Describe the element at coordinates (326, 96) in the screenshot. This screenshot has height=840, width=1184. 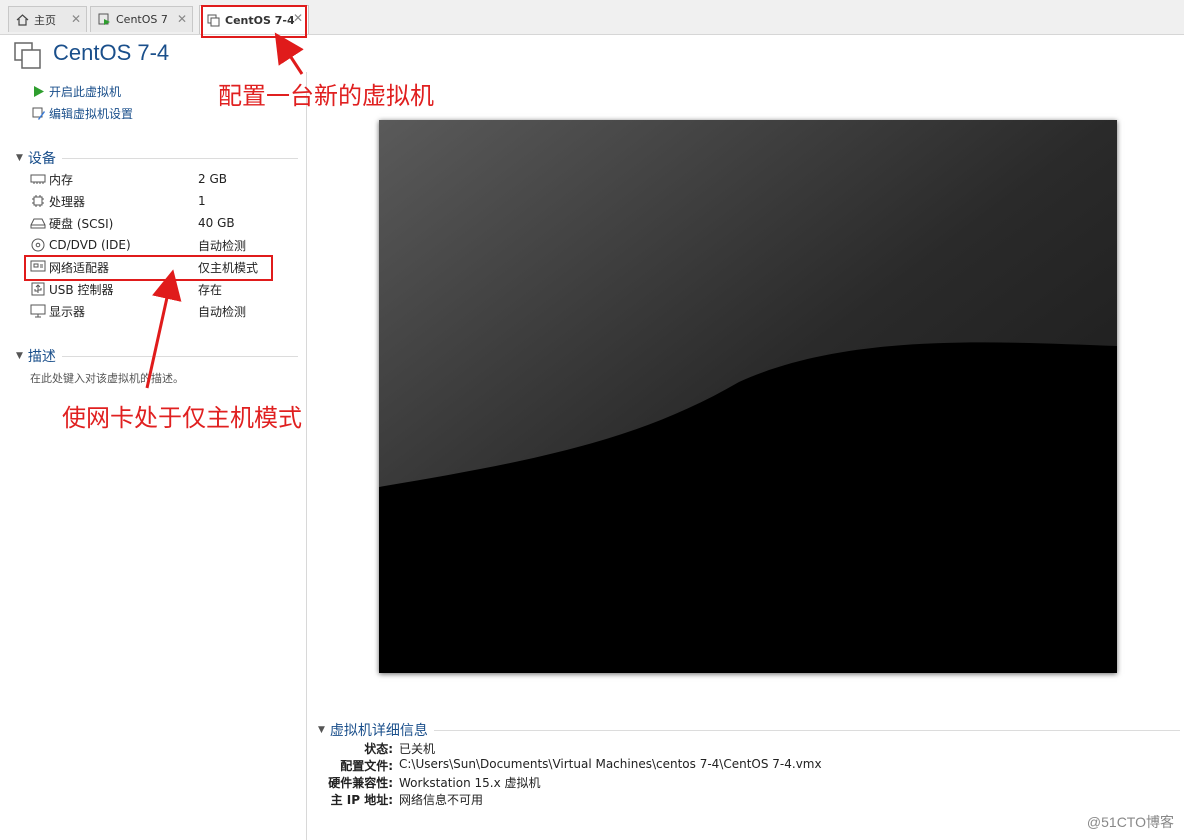
I see `annotation-text-new-vm: 配置一台新的虚拟机` at that location.